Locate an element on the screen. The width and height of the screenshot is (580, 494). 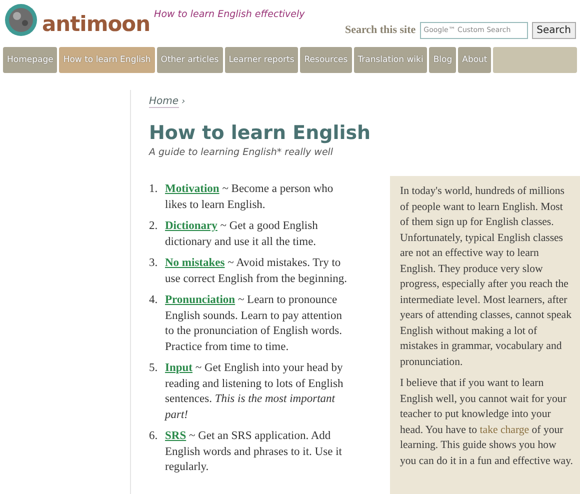
step-link: Input is located at coordinates (178, 368).